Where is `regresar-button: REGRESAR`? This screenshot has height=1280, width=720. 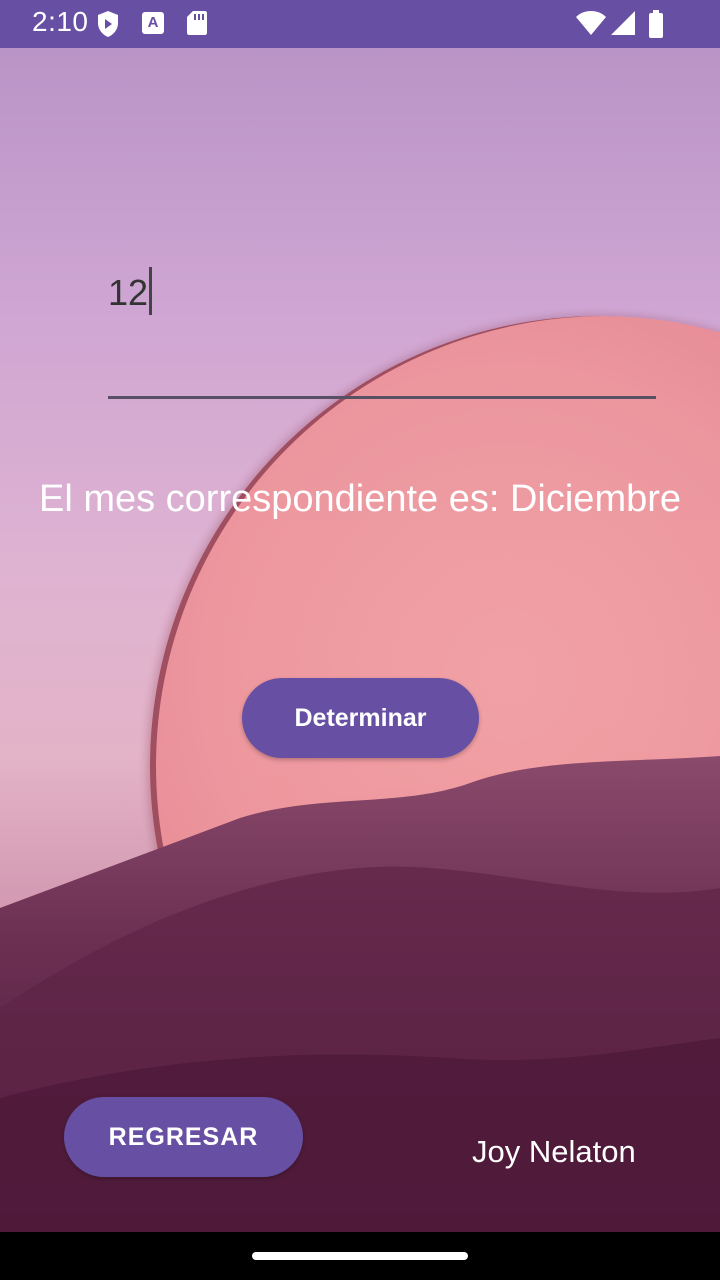 regresar-button: REGRESAR is located at coordinates (183, 1137).